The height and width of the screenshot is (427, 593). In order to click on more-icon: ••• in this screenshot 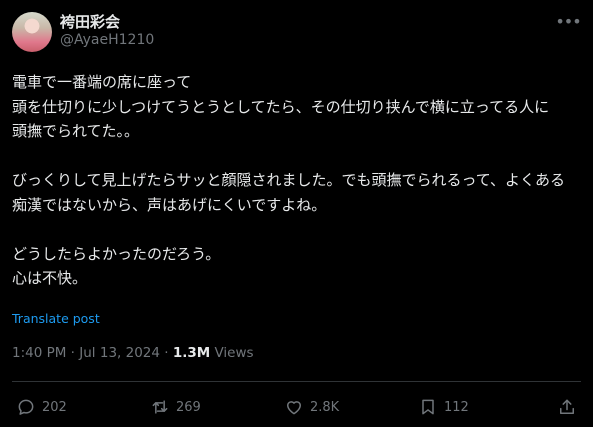, I will do `click(568, 21)`.